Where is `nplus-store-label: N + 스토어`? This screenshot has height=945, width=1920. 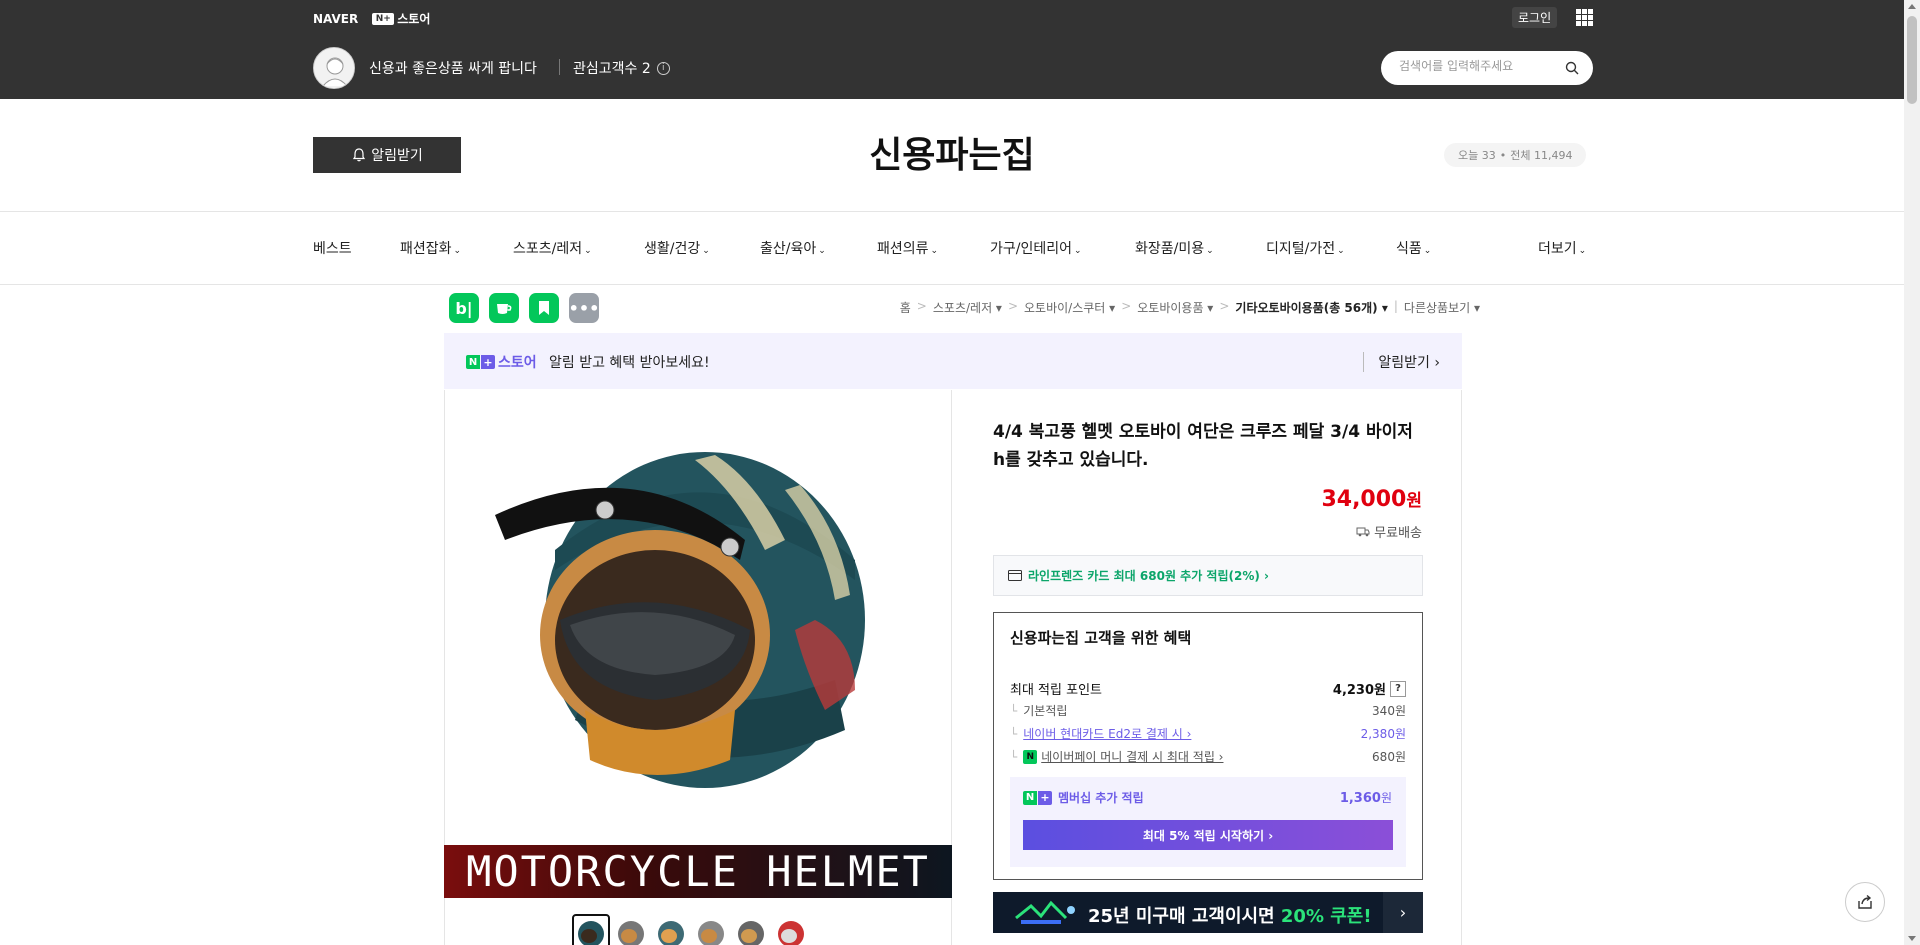
nplus-store-label: N + 스토어 is located at coordinates (501, 362).